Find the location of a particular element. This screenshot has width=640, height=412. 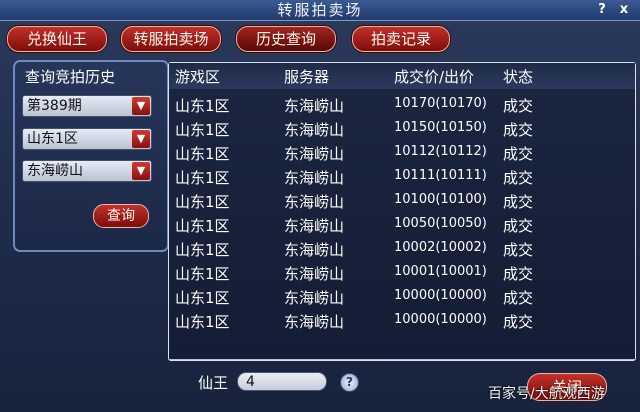

table-row: 山东1区 东海崂山 10111(10111) 成交 is located at coordinates (402, 177).